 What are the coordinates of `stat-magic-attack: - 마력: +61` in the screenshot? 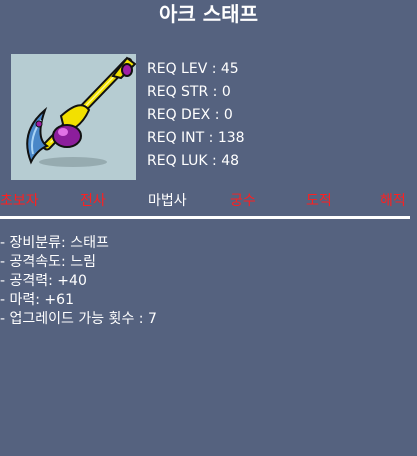 It's located at (37, 300).